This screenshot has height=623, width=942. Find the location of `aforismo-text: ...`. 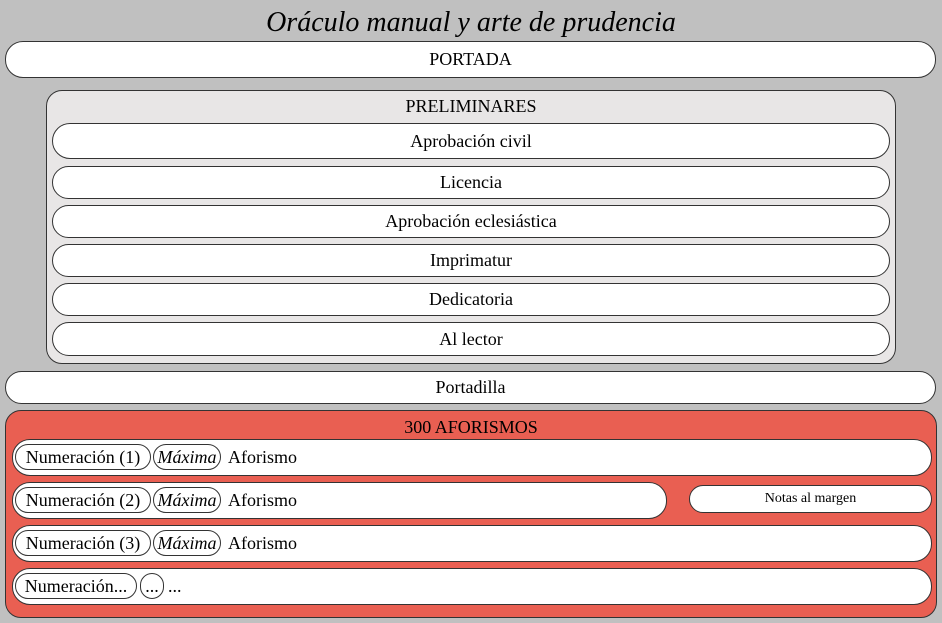

aforismo-text: ... is located at coordinates (175, 586).